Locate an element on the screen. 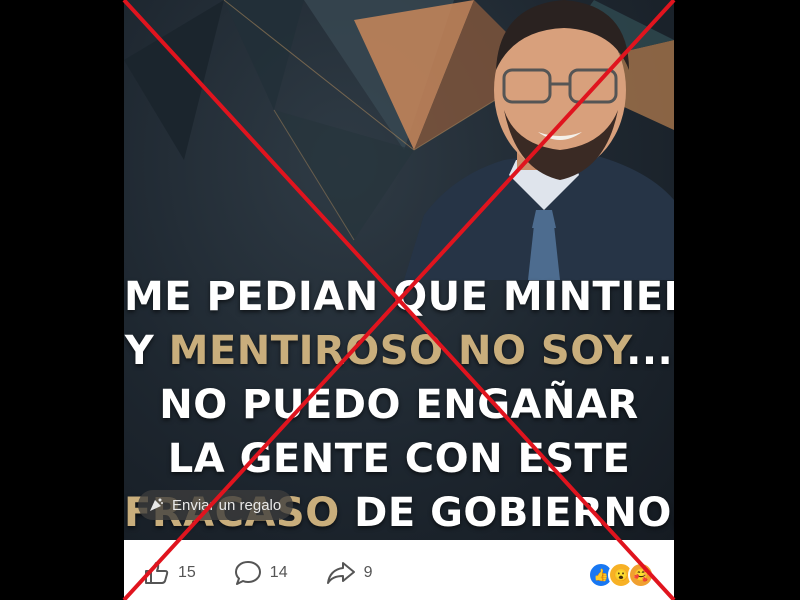 Image resolution: width=800 pixels, height=600 pixels. like-icon is located at coordinates (157, 572).